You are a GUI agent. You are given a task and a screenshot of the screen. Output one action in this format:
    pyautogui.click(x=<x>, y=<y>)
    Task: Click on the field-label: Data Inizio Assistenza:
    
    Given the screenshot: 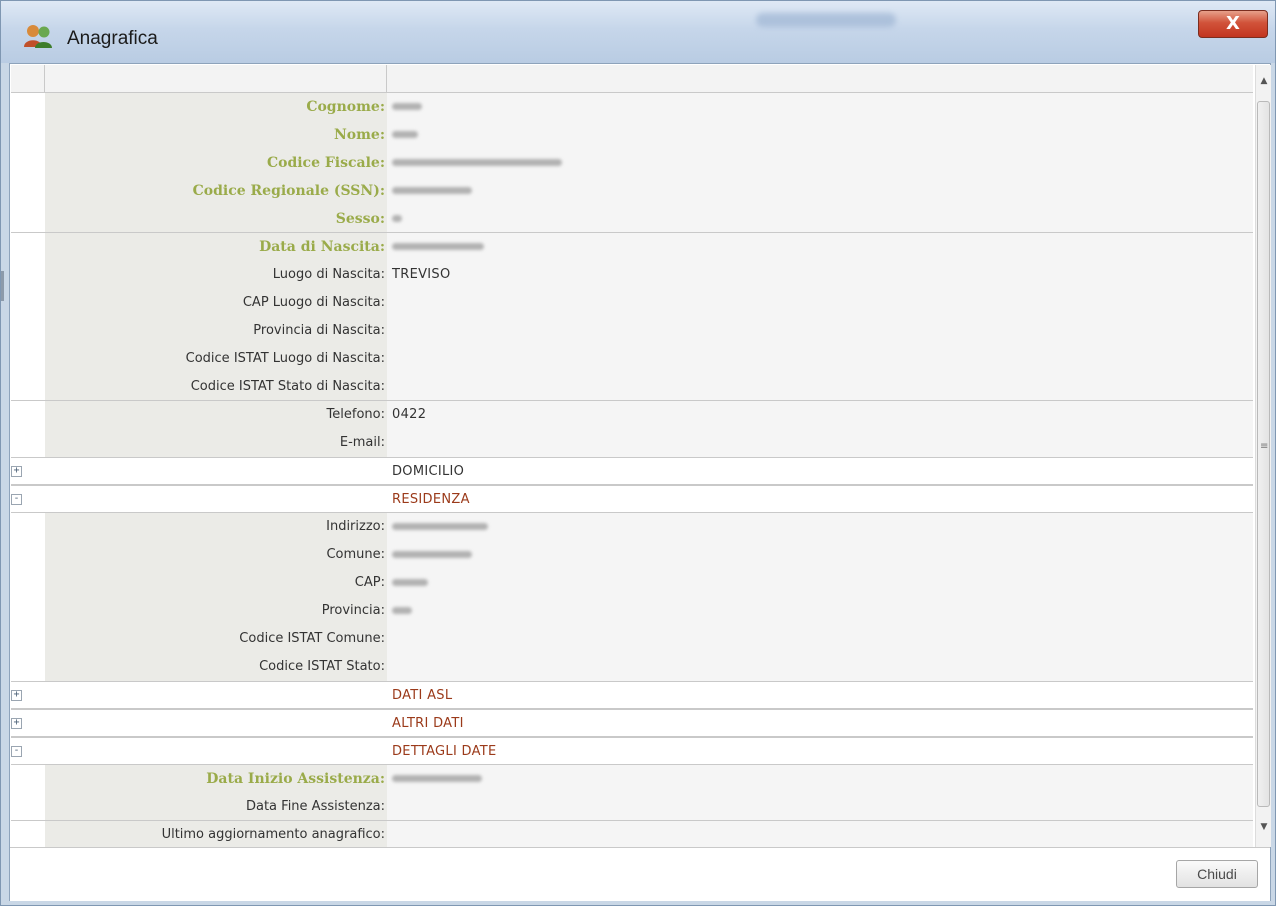 What is the action you would take?
    pyautogui.click(x=216, y=779)
    